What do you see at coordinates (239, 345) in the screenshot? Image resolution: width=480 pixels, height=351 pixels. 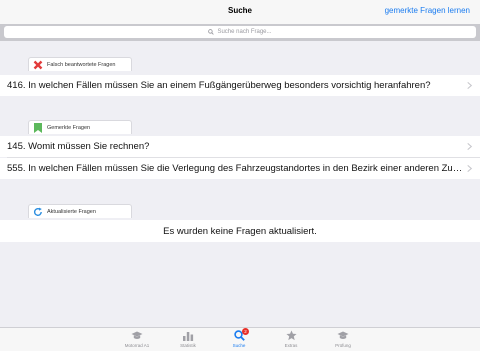 I see `tab-label: Suche` at bounding box center [239, 345].